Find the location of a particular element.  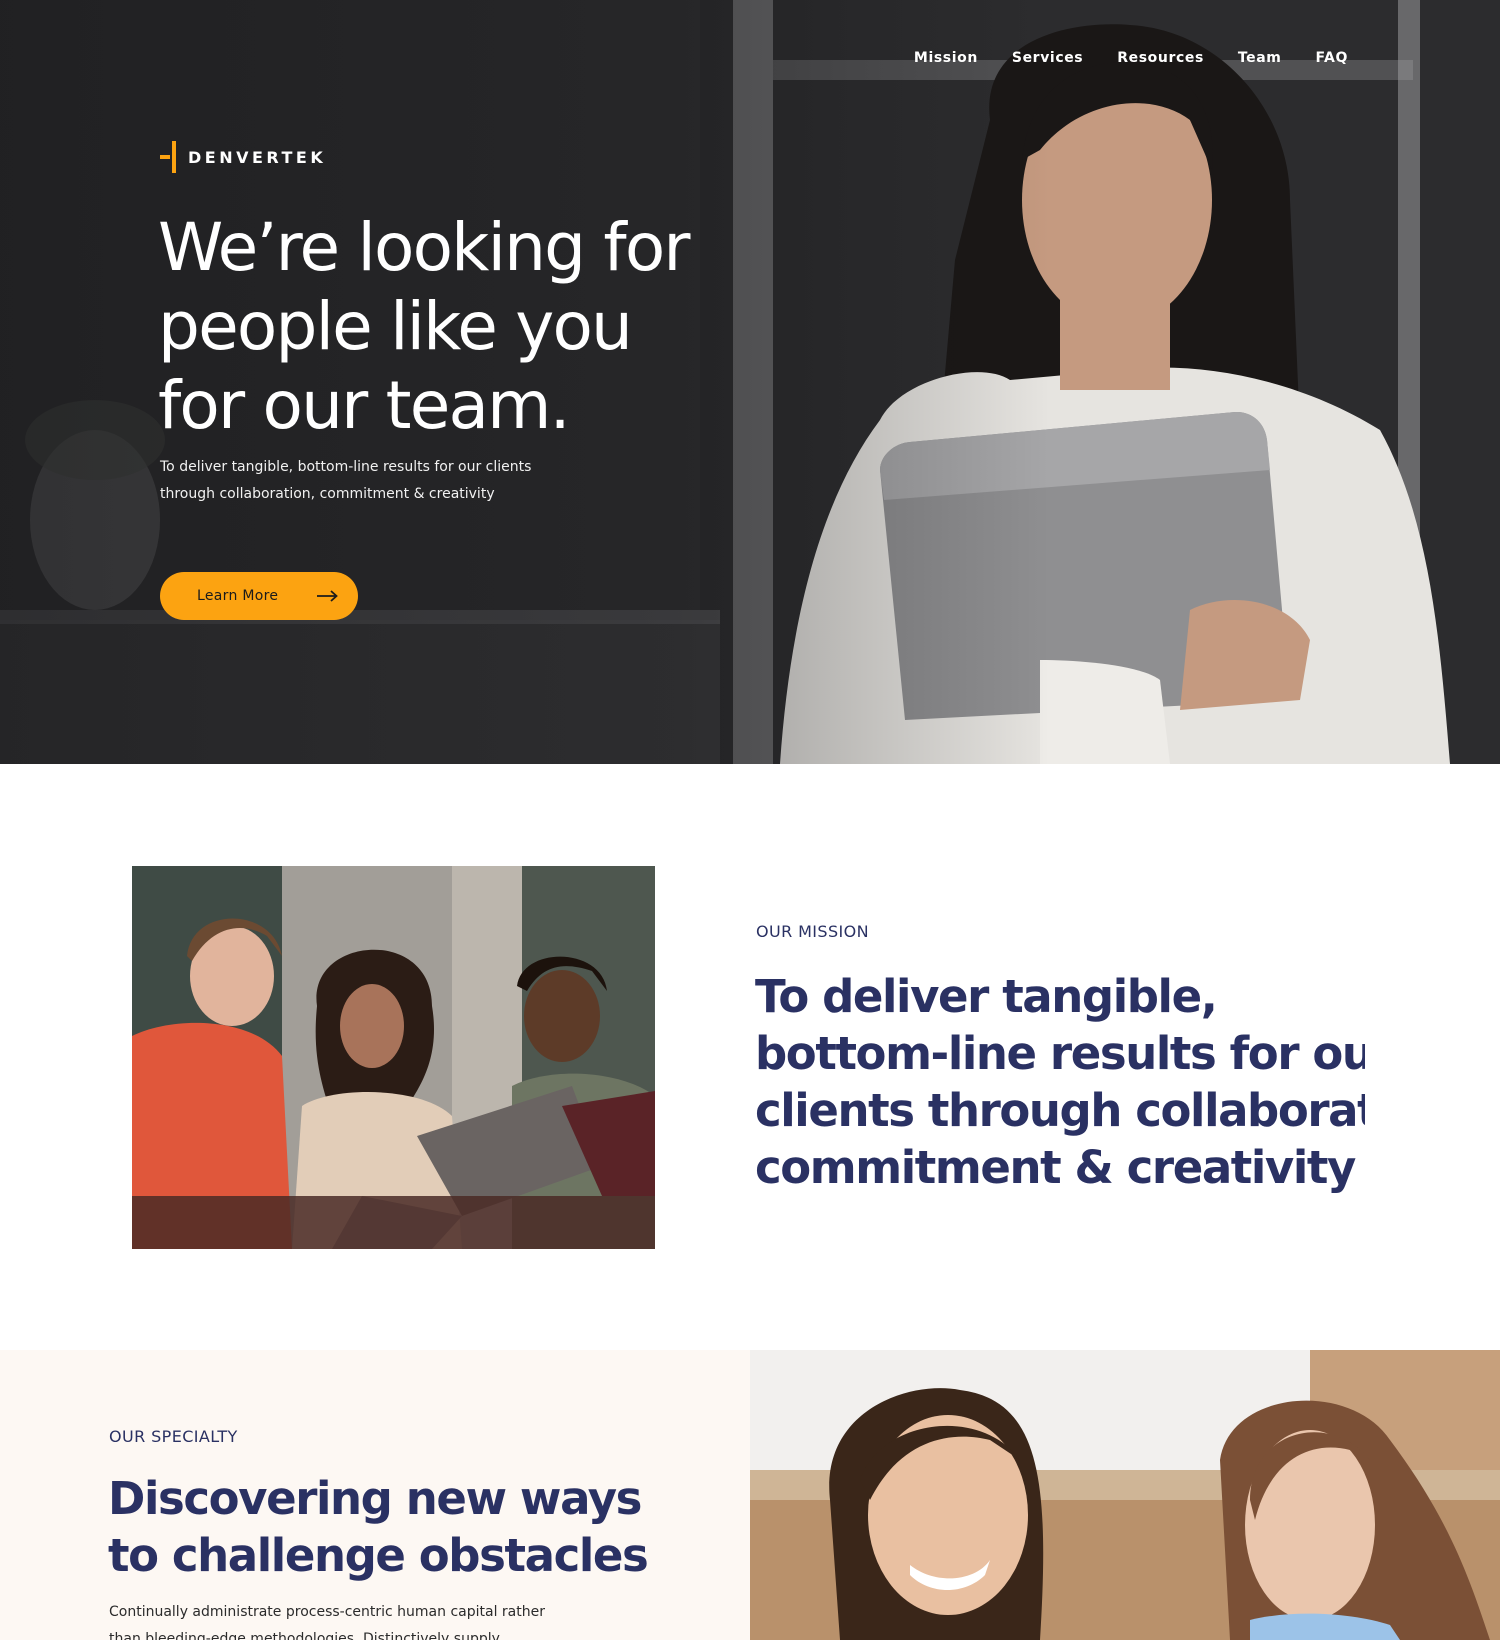

learn-more-button: Learn More is located at coordinates (259, 596).